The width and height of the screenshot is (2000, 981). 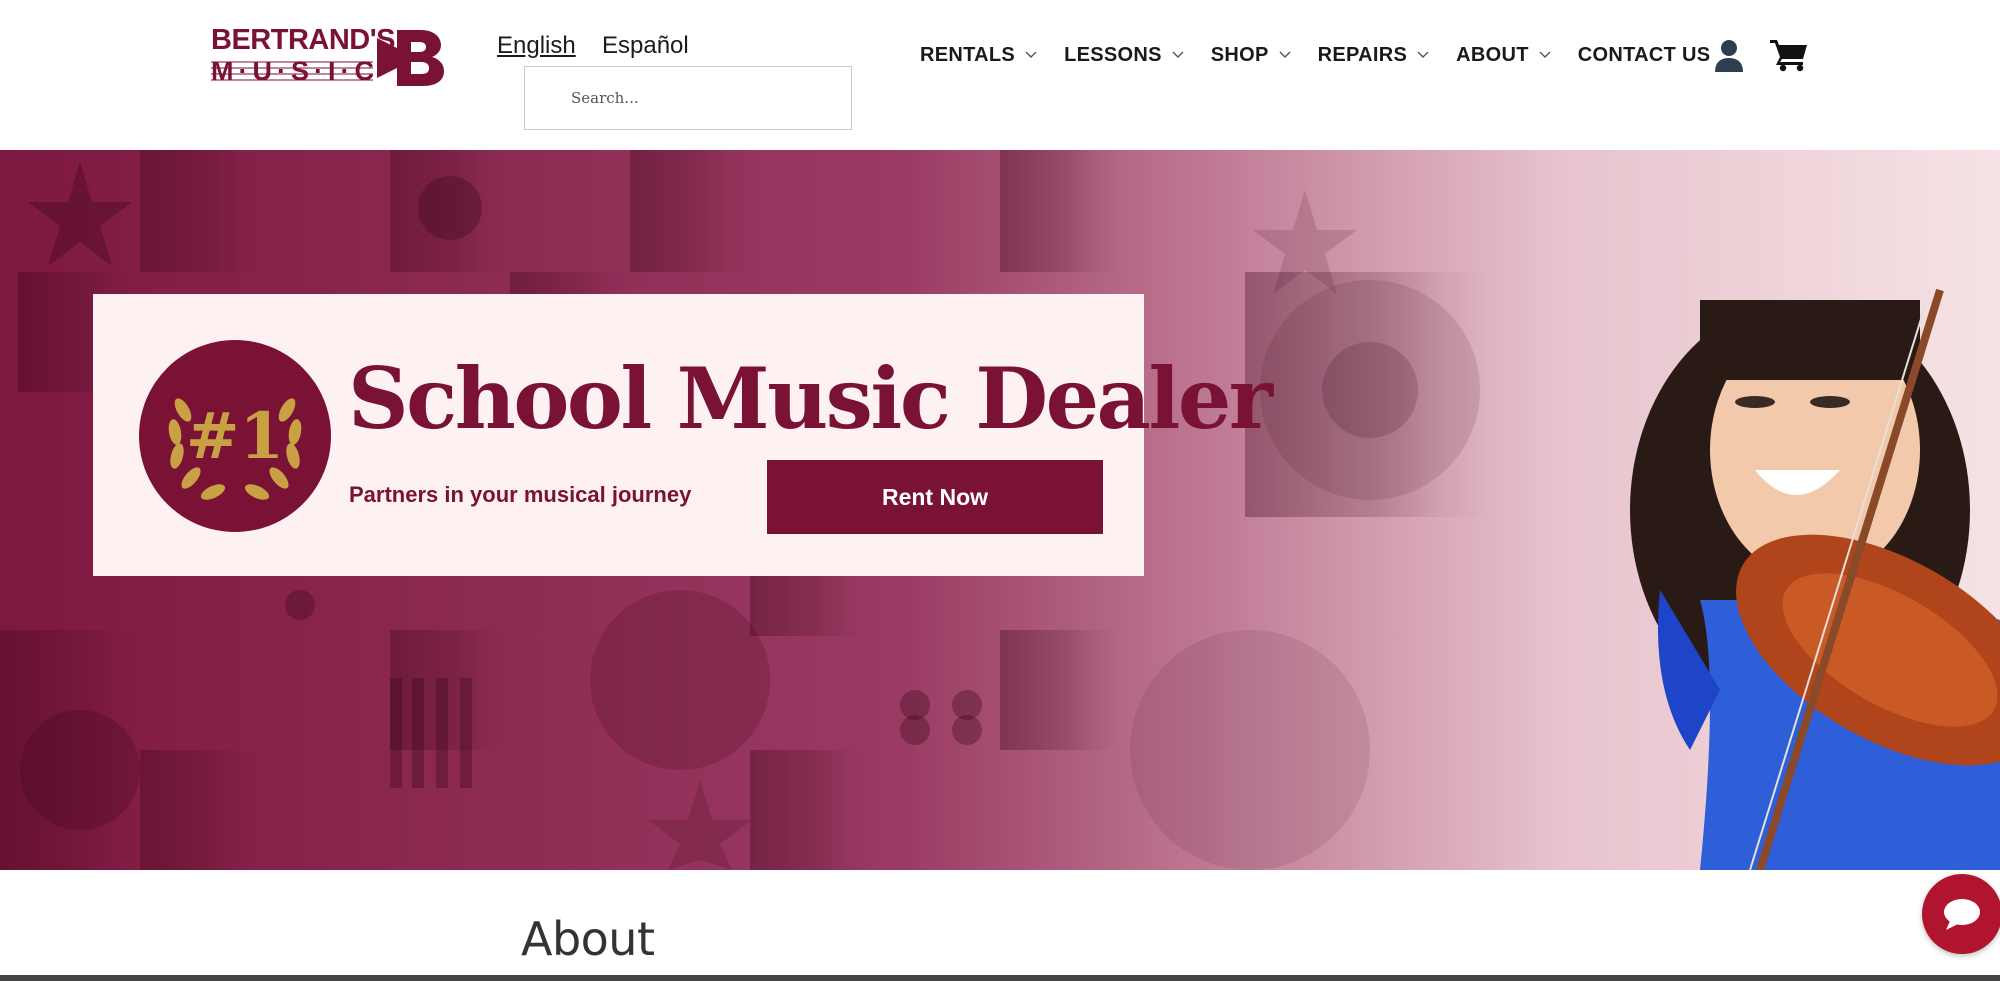 What do you see at coordinates (1789, 55) in the screenshot?
I see `cart-icon` at bounding box center [1789, 55].